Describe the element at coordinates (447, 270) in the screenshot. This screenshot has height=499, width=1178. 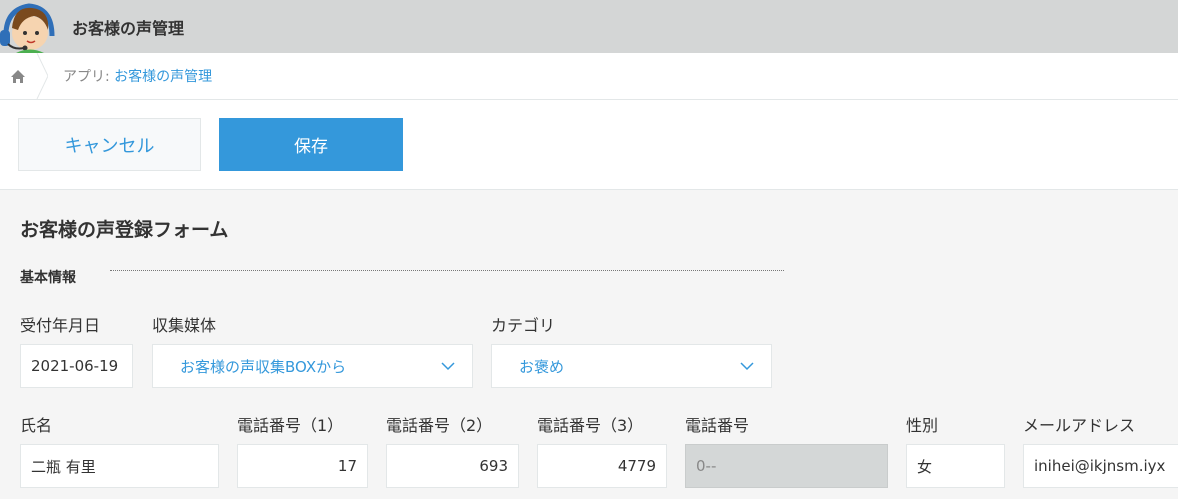
I see `section-divider` at that location.